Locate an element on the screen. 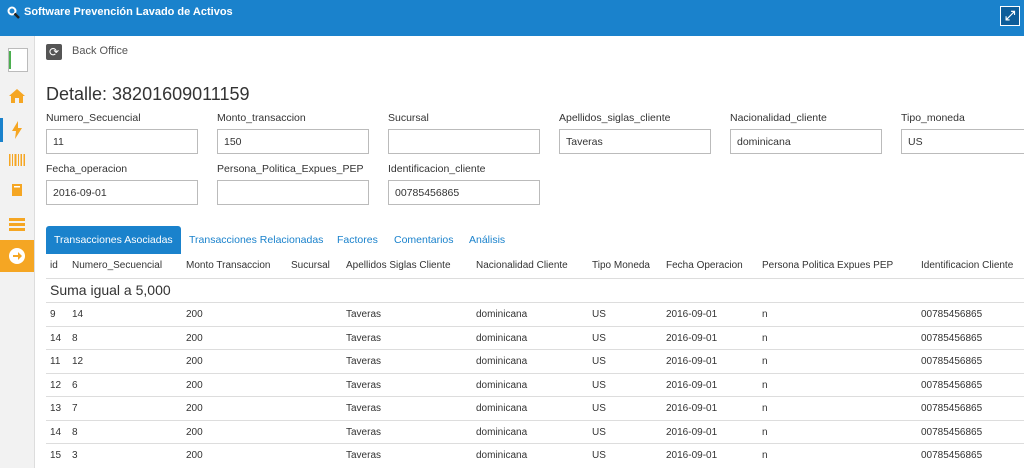  barcode-icon is located at coordinates (17, 160).